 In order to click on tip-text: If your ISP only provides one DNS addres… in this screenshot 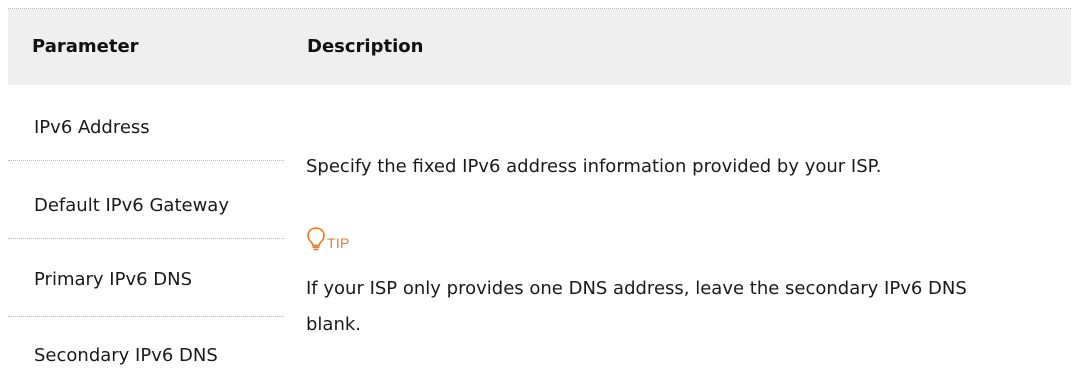, I will do `click(636, 306)`.